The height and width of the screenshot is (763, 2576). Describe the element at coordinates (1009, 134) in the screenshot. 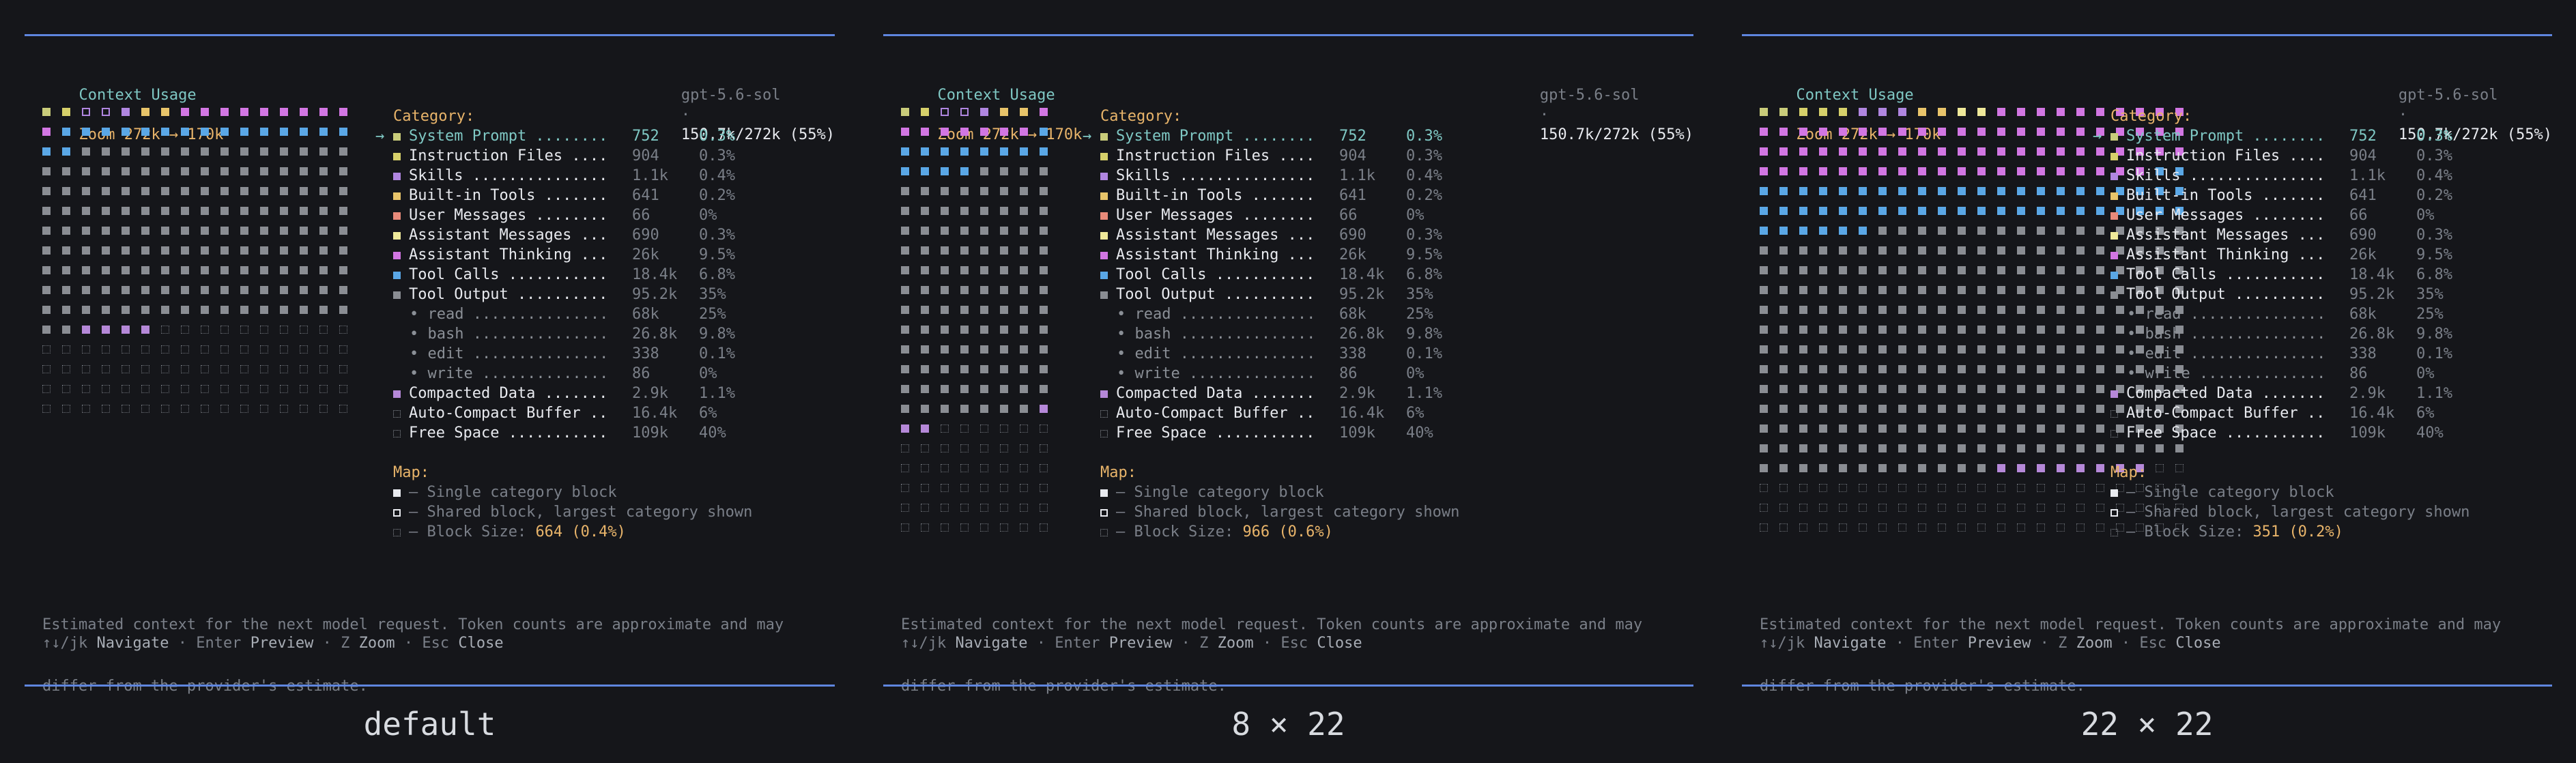

I see `zoom-indicator: Zoom 272k → 170k` at that location.